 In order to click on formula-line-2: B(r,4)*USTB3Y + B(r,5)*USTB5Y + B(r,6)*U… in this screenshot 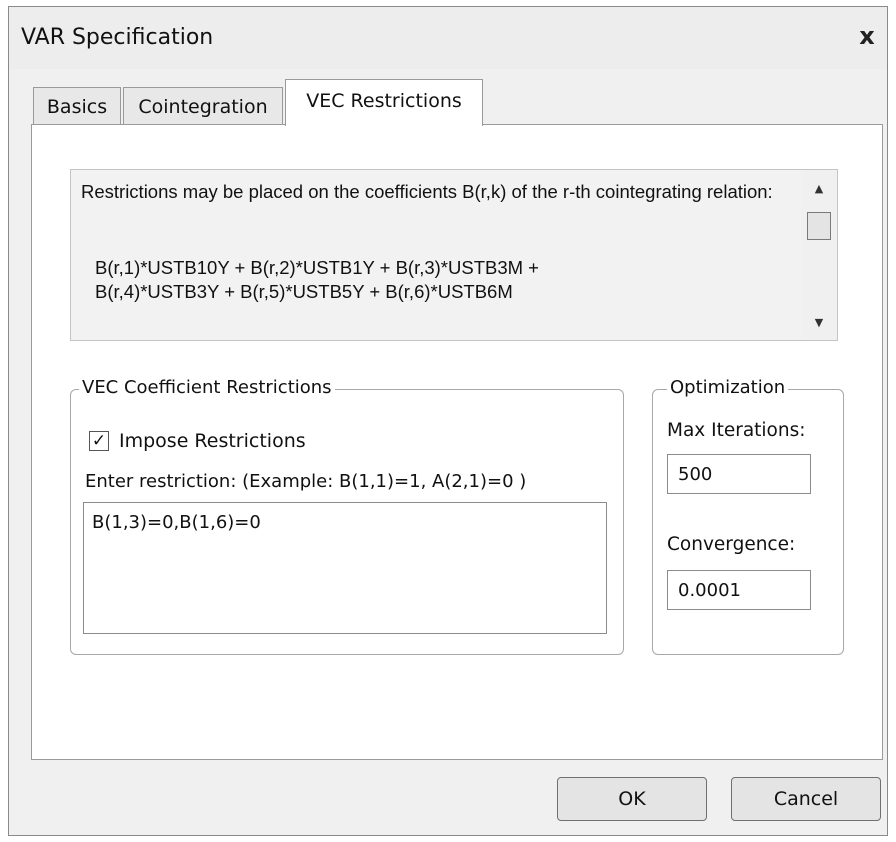, I will do `click(304, 291)`.